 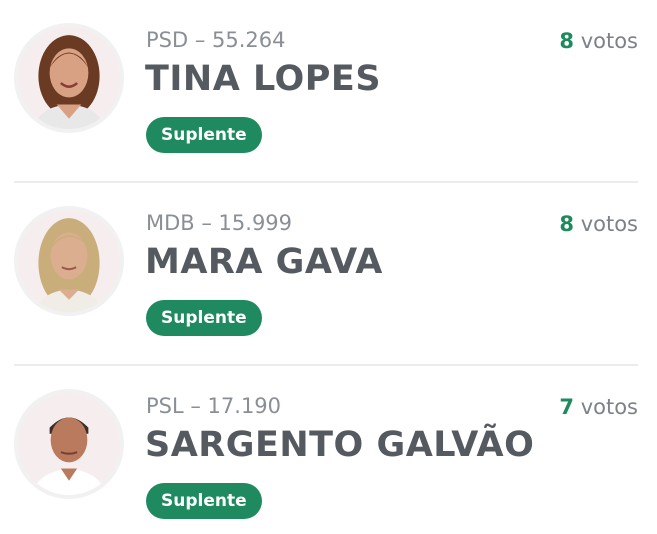 What do you see at coordinates (340, 445) in the screenshot?
I see `candidate-name: SARGENTO GALVÃO` at bounding box center [340, 445].